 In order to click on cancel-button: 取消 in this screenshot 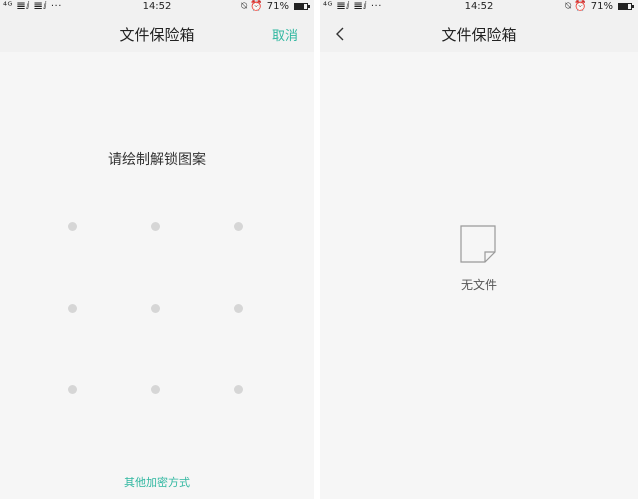, I will do `click(285, 34)`.